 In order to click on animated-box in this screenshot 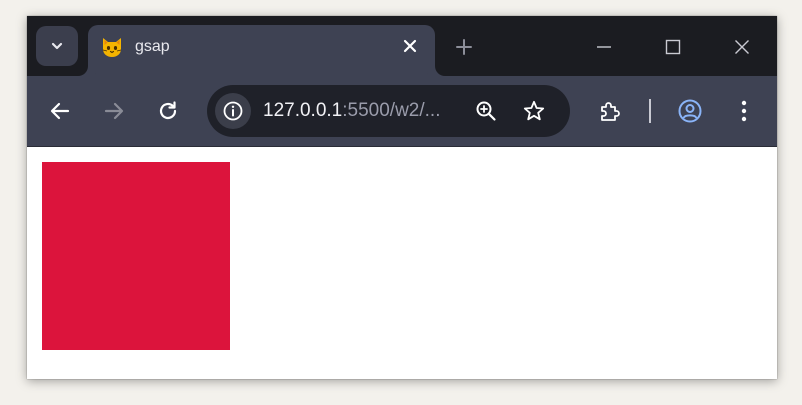, I will do `click(136, 256)`.